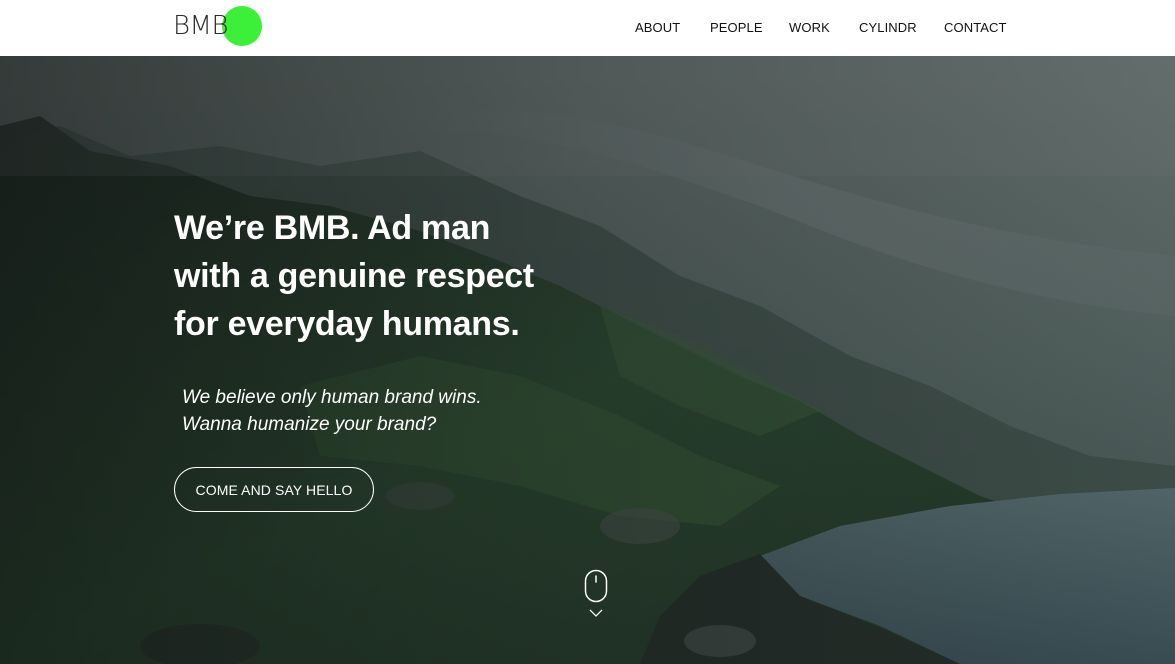 The width and height of the screenshot is (1175, 664). What do you see at coordinates (657, 28) in the screenshot?
I see `nav-about: ABOUT` at bounding box center [657, 28].